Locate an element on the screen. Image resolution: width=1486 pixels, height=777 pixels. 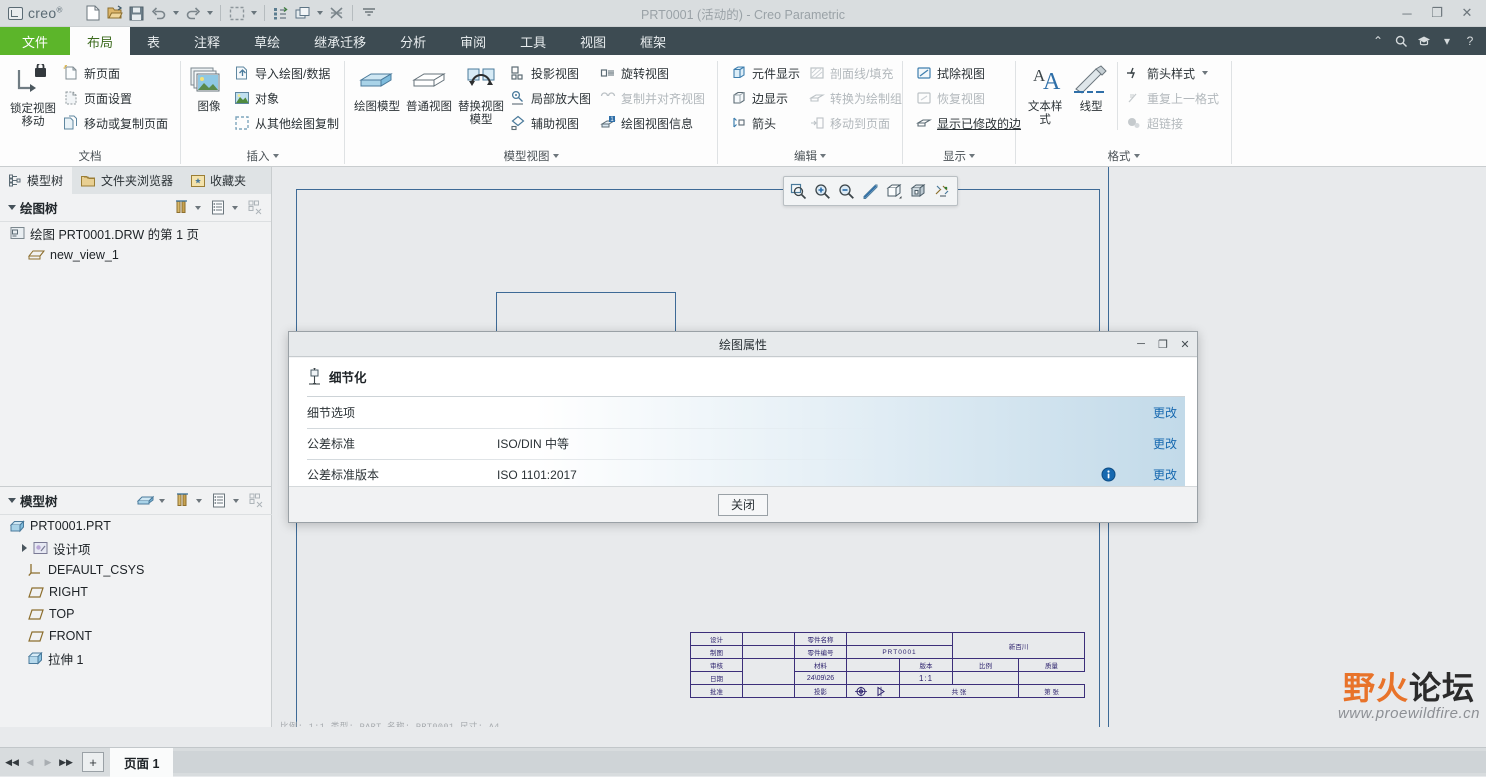
tolerance-standard-change-link: 更改 is located at coordinates (1153, 443).